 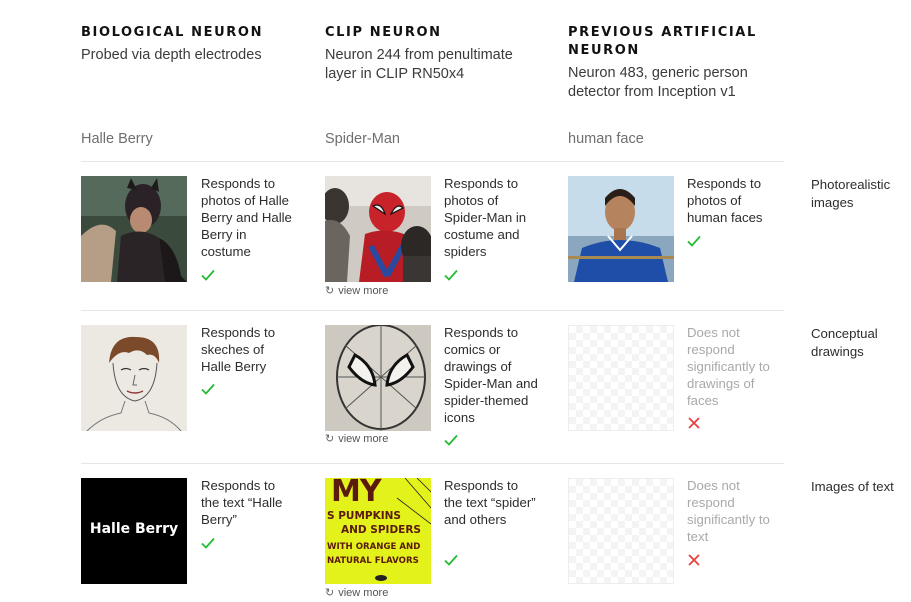 I want to click on column-title: CLIP NEURON, so click(x=383, y=32).